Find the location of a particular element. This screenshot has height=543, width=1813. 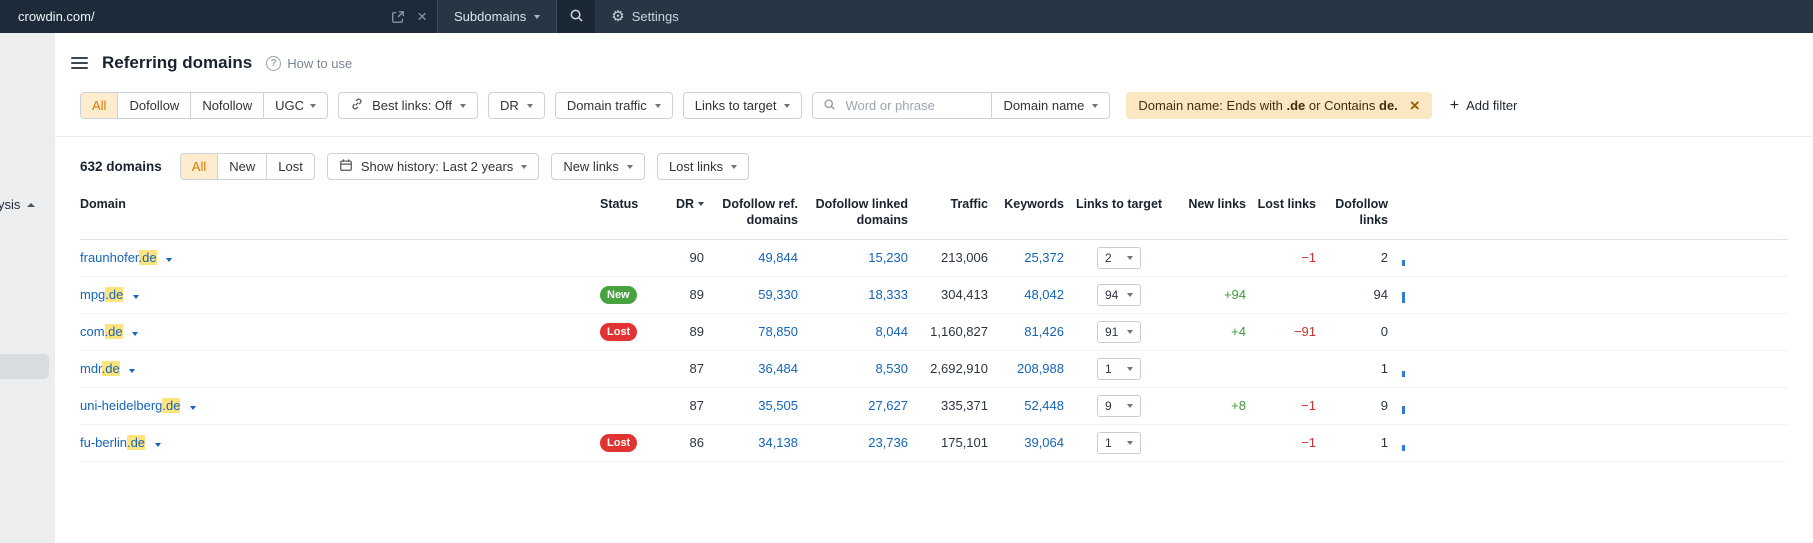

domain-name-dropdown: Domain name is located at coordinates (1050, 105).